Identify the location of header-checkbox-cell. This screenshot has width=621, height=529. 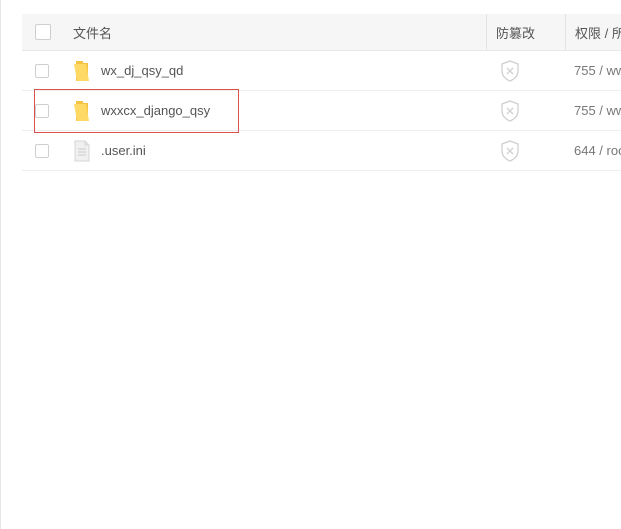
(46, 32).